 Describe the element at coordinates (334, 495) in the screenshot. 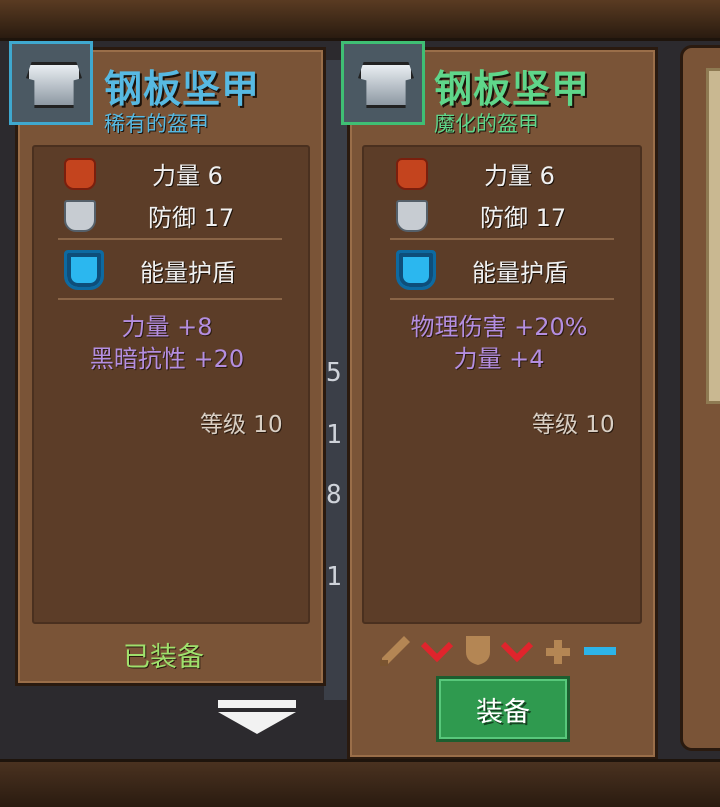

I see `background-number: 8` at that location.